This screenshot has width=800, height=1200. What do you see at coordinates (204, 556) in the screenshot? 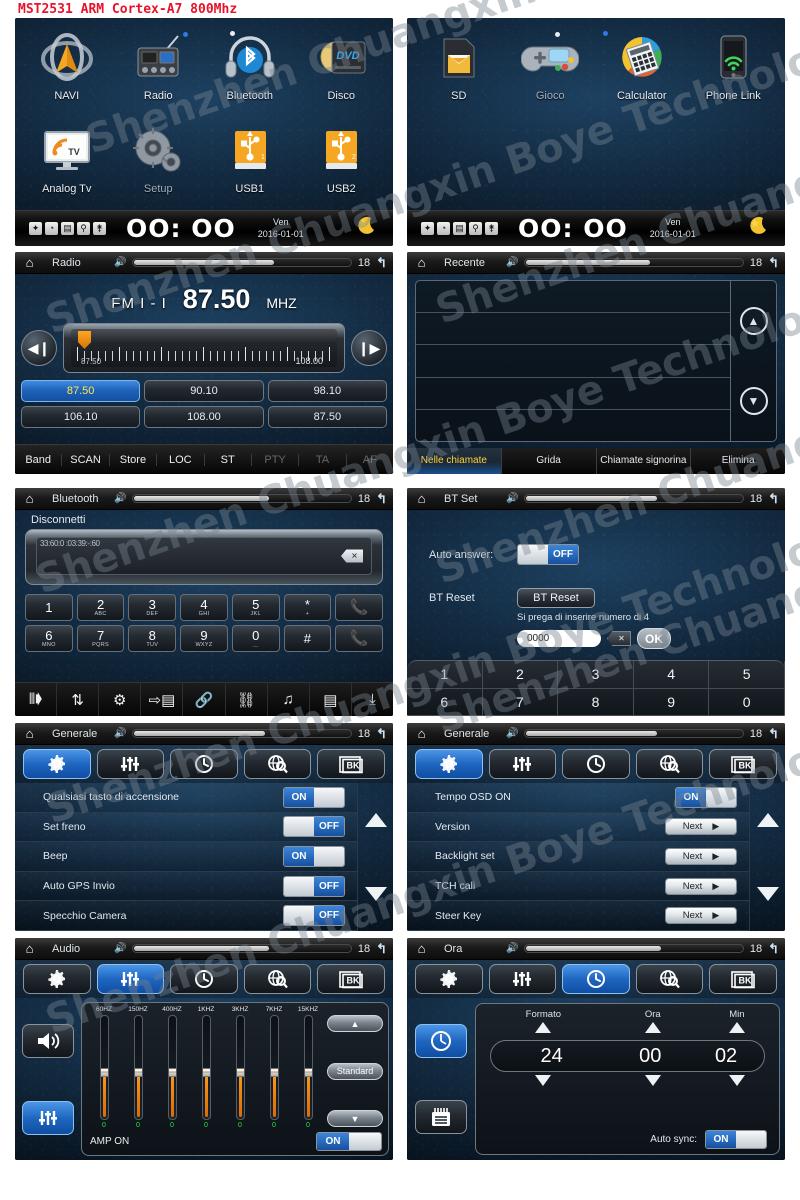
I see `number-input: 33:60:0 :03:39:-:60 ✕` at bounding box center [204, 556].